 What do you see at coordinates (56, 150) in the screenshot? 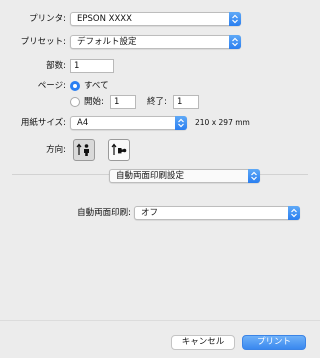
I see `orientation-label: 方向:` at bounding box center [56, 150].